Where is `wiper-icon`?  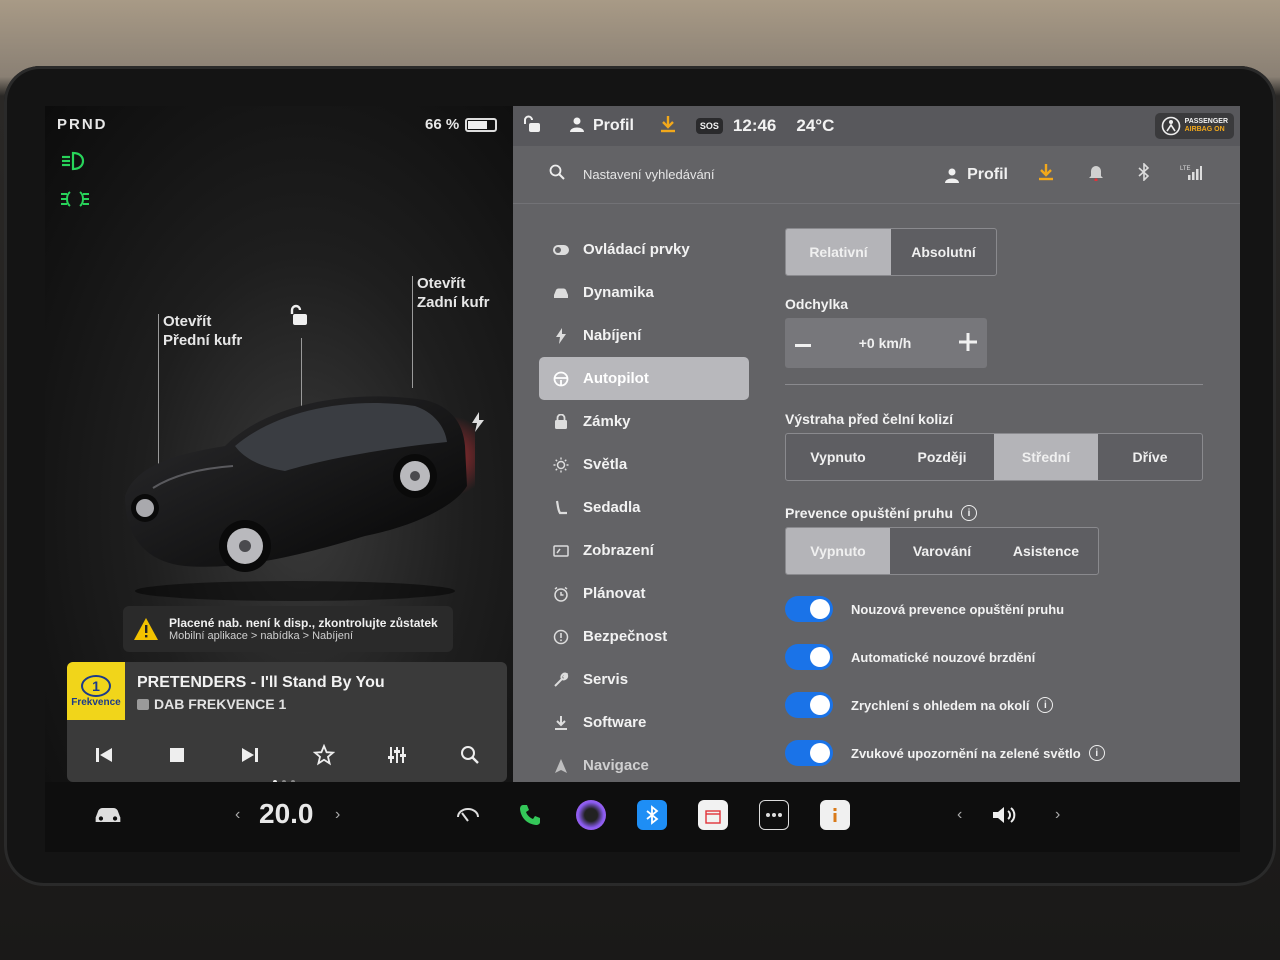 wiper-icon is located at coordinates (468, 815).